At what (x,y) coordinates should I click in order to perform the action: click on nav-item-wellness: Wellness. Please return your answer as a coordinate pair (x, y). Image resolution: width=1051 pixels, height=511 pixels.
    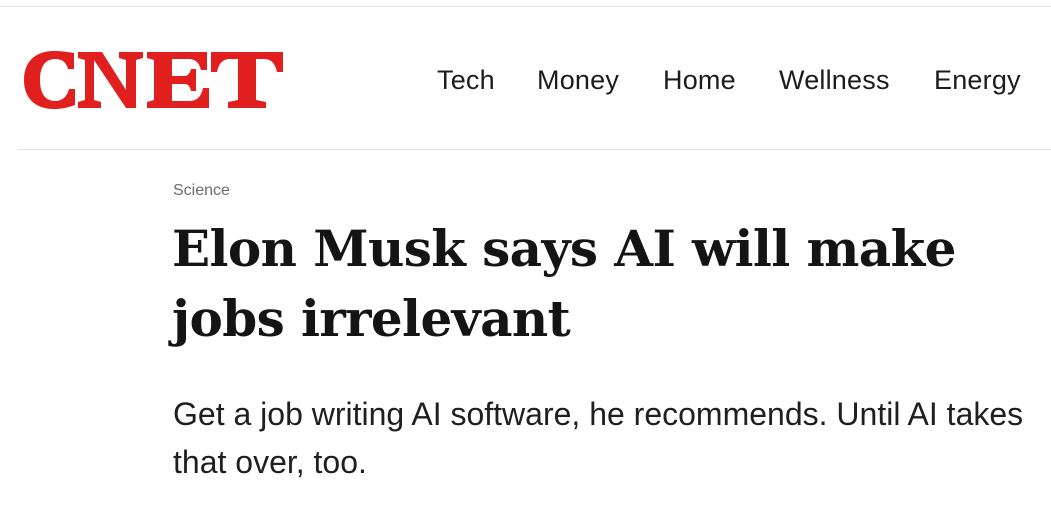
    Looking at the image, I should click on (834, 80).